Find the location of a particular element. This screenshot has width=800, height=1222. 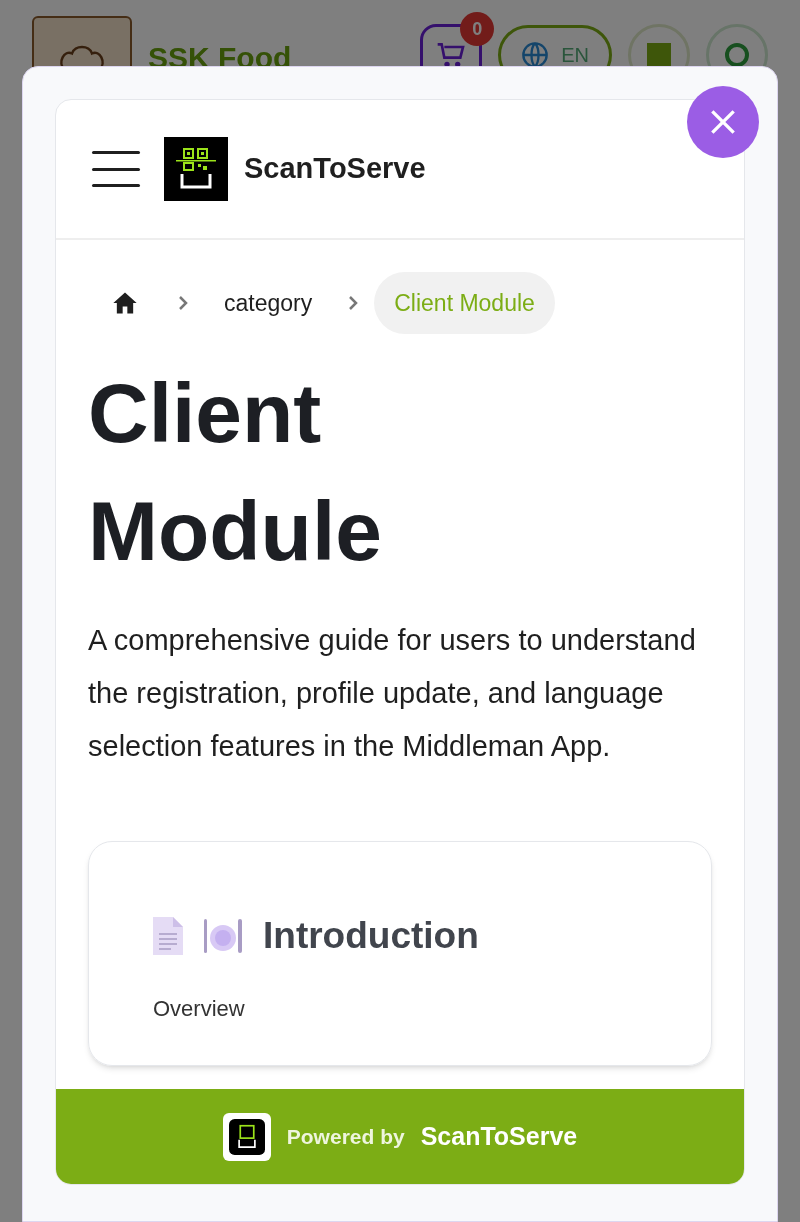

app-logo is located at coordinates (196, 169).